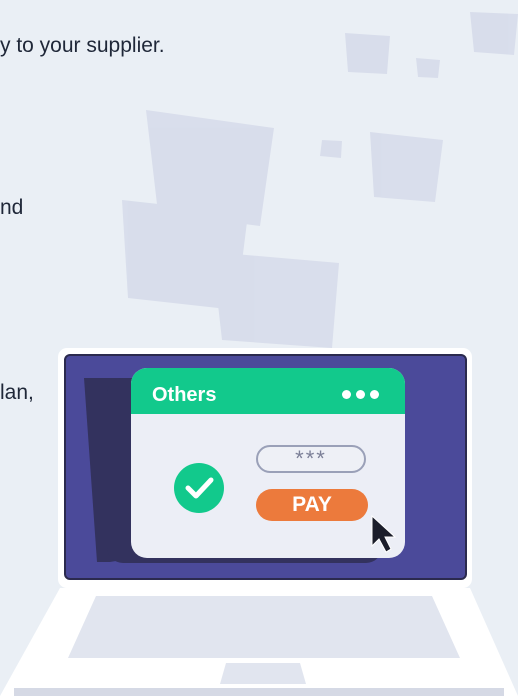  What do you see at coordinates (82, 45) in the screenshot?
I see `body-text-line-1: y to your supplier.` at bounding box center [82, 45].